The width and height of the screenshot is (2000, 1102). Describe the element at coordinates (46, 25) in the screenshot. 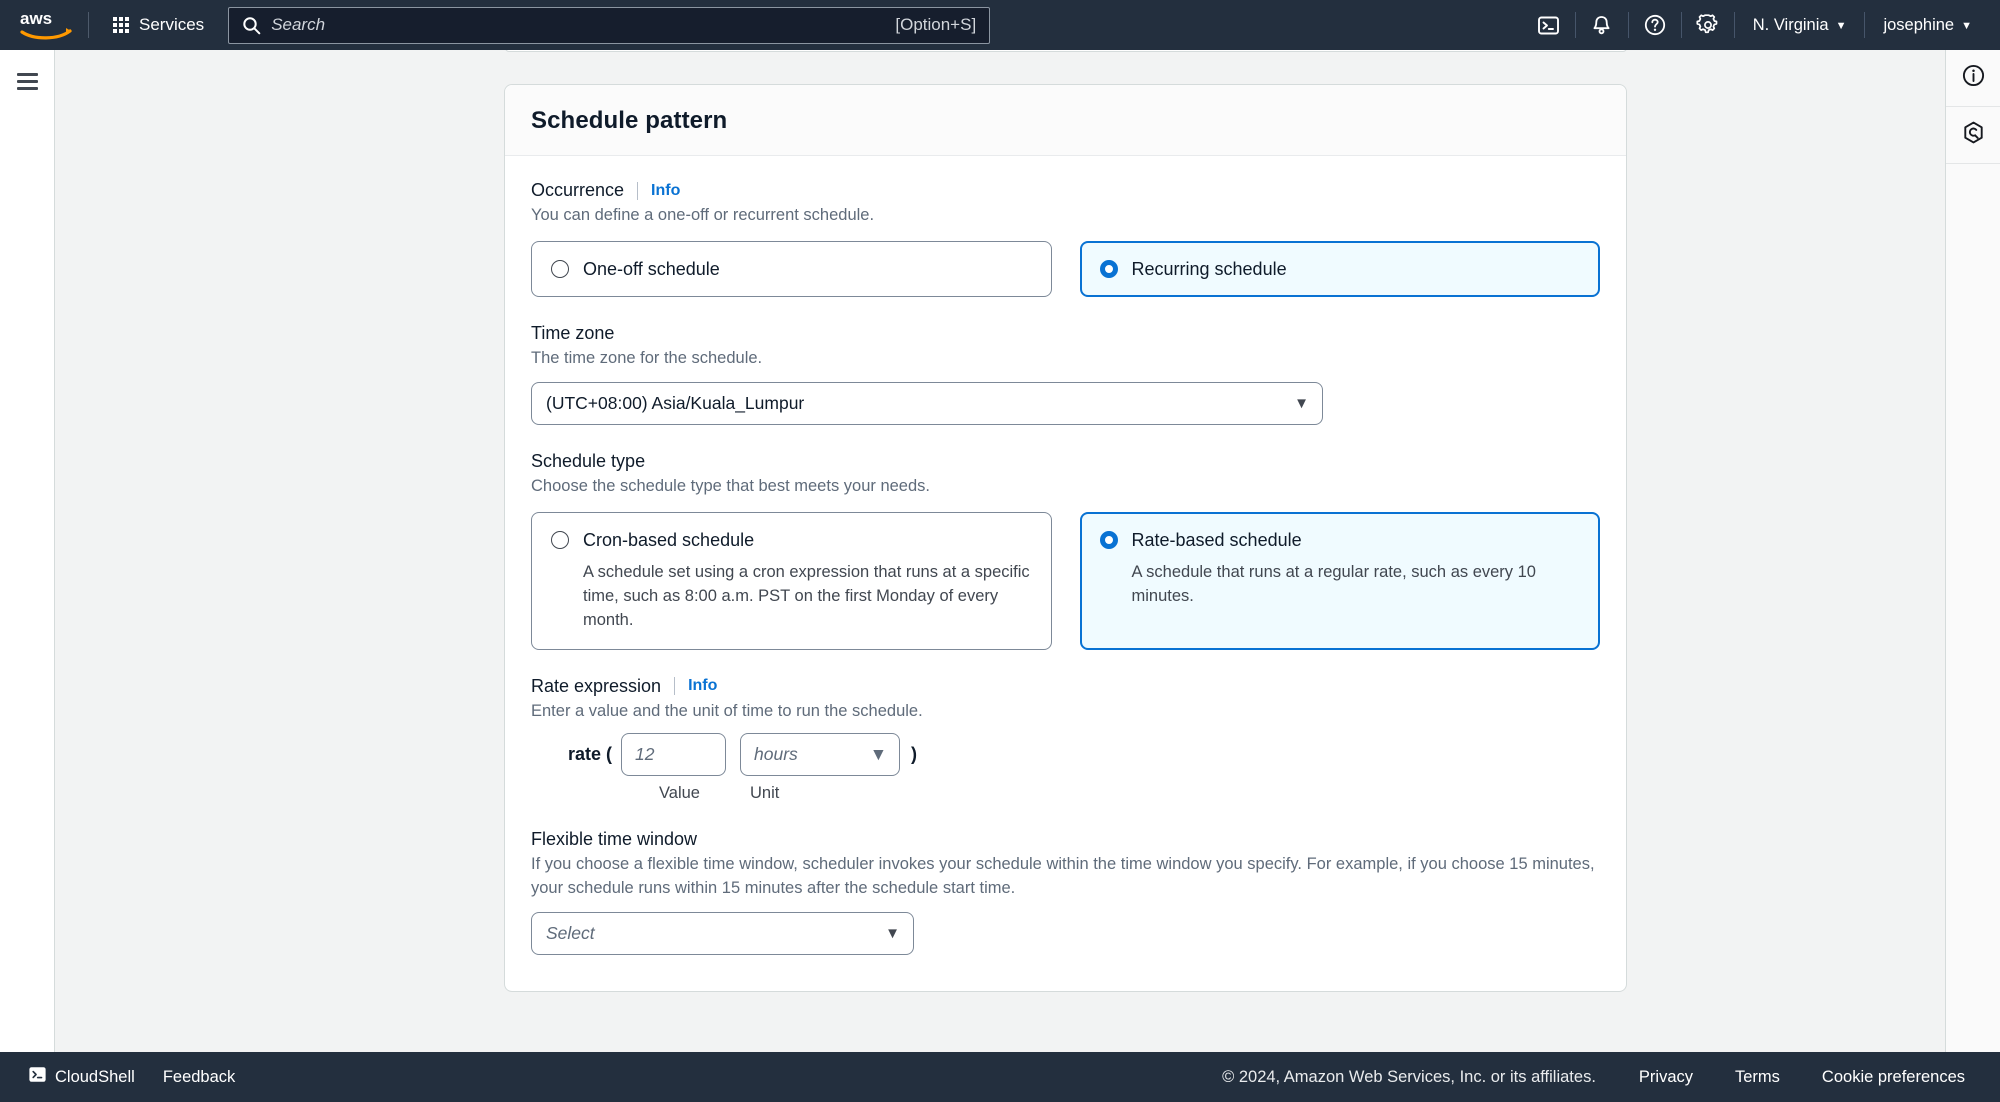

I see `aws-logo: aws` at that location.